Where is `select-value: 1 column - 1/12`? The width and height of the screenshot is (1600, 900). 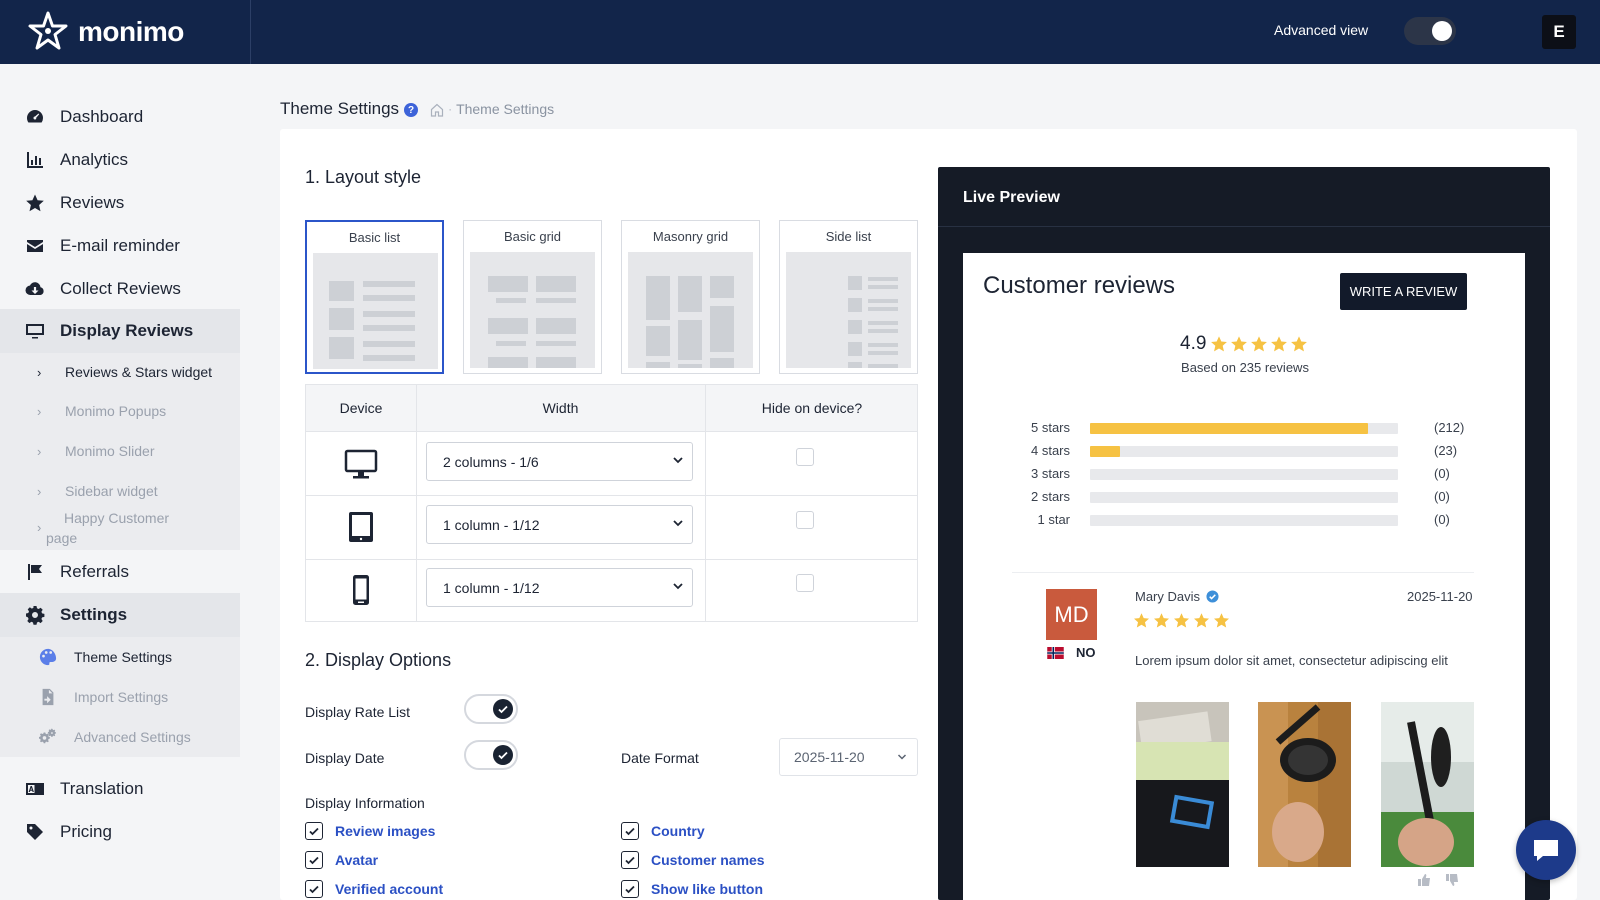
select-value: 1 column - 1/12 is located at coordinates (491, 587).